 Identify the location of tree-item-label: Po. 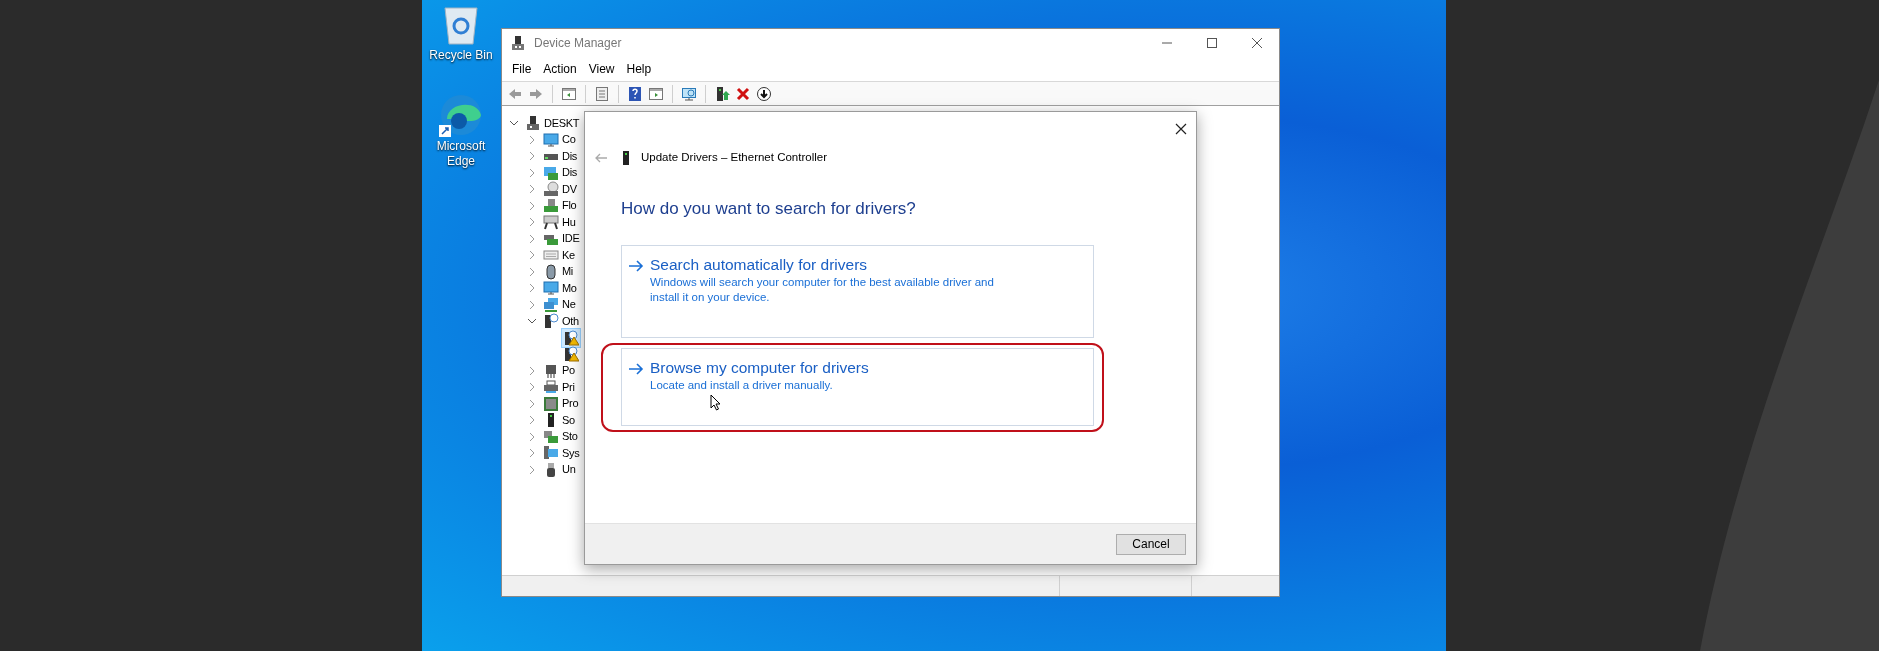
(568, 370).